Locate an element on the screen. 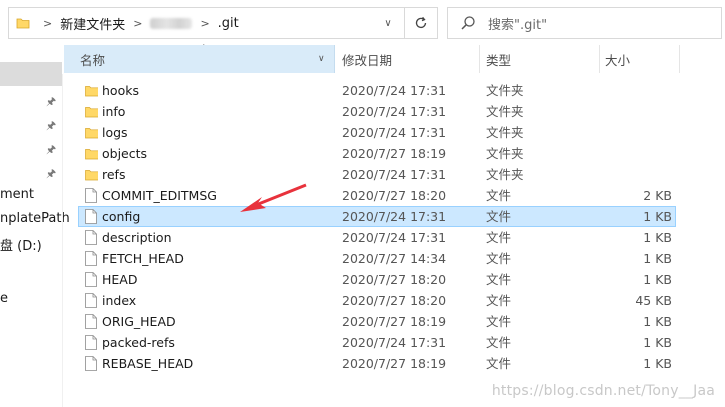 The height and width of the screenshot is (407, 725). file-row: logs 2020/7/24 17:31 文件夹 is located at coordinates (377, 132).